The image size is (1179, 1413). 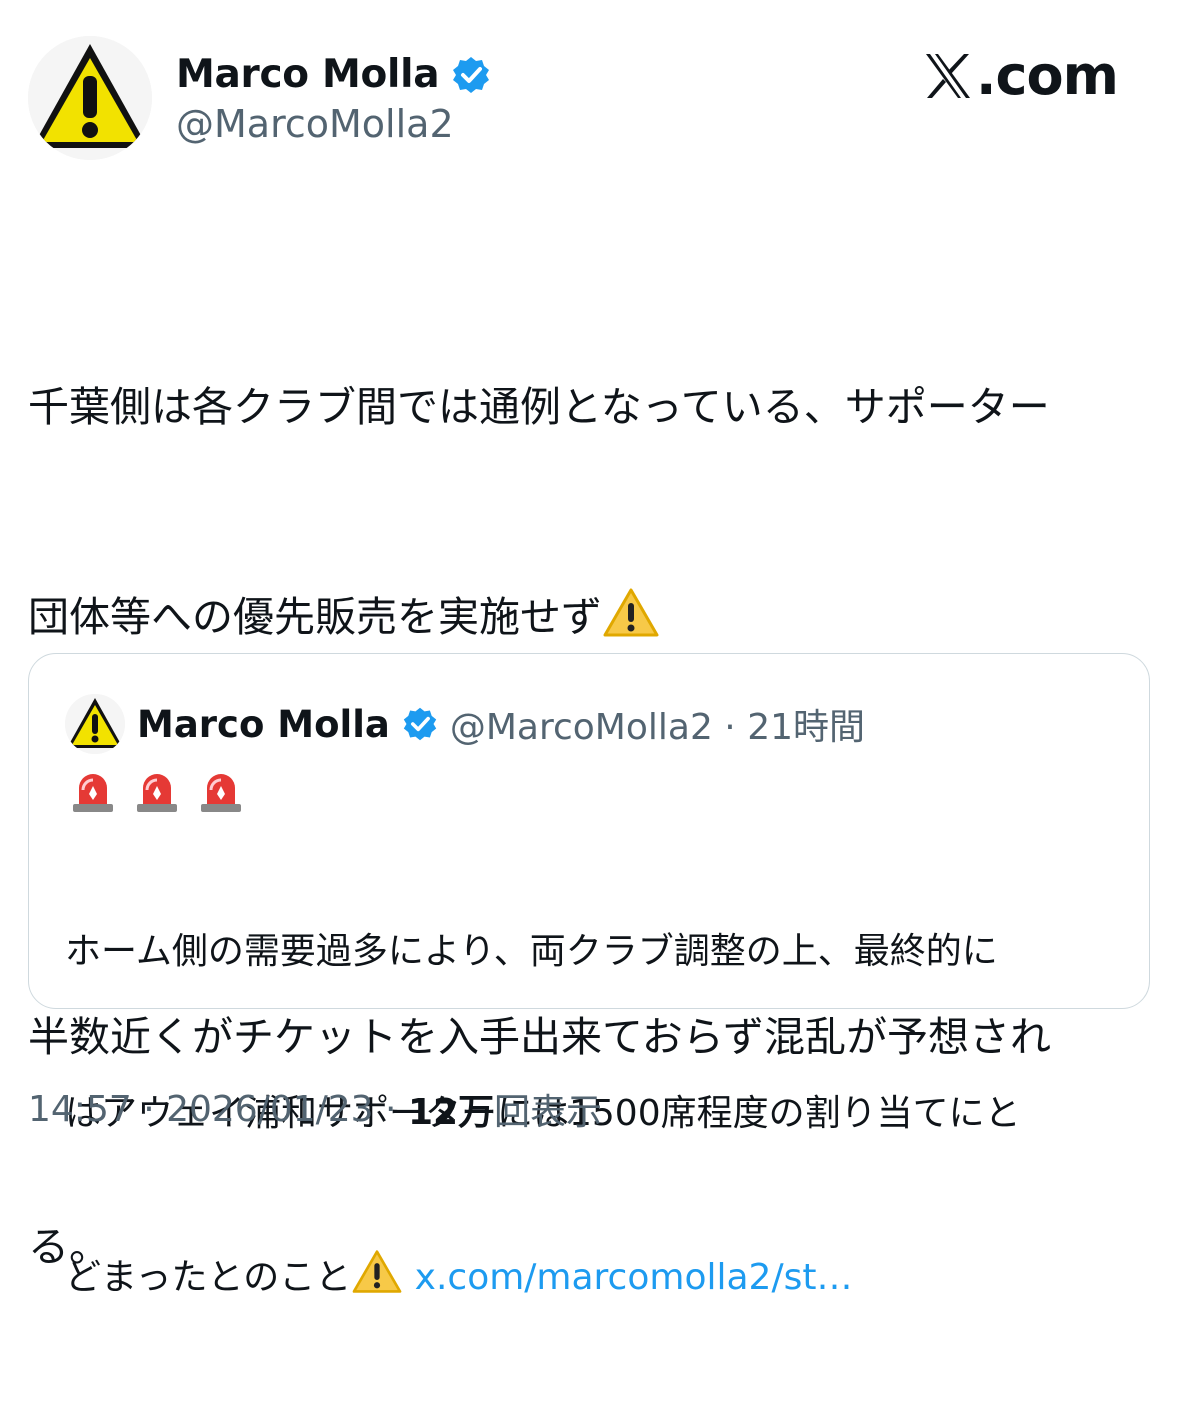 What do you see at coordinates (315, 617) in the screenshot?
I see `tweet-line: 団体等への優先販売を実施せず` at bounding box center [315, 617].